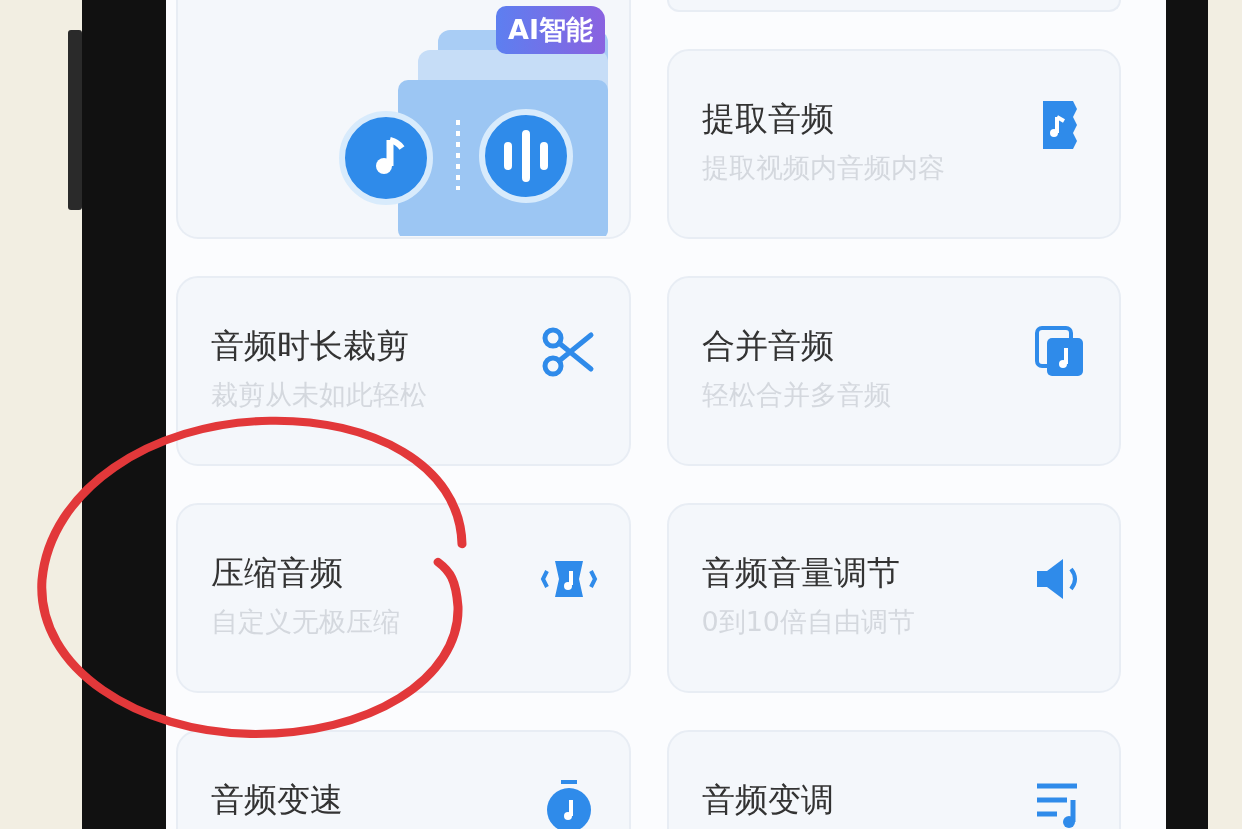  I want to click on tool-title: 音频时长裁剪, so click(310, 346).